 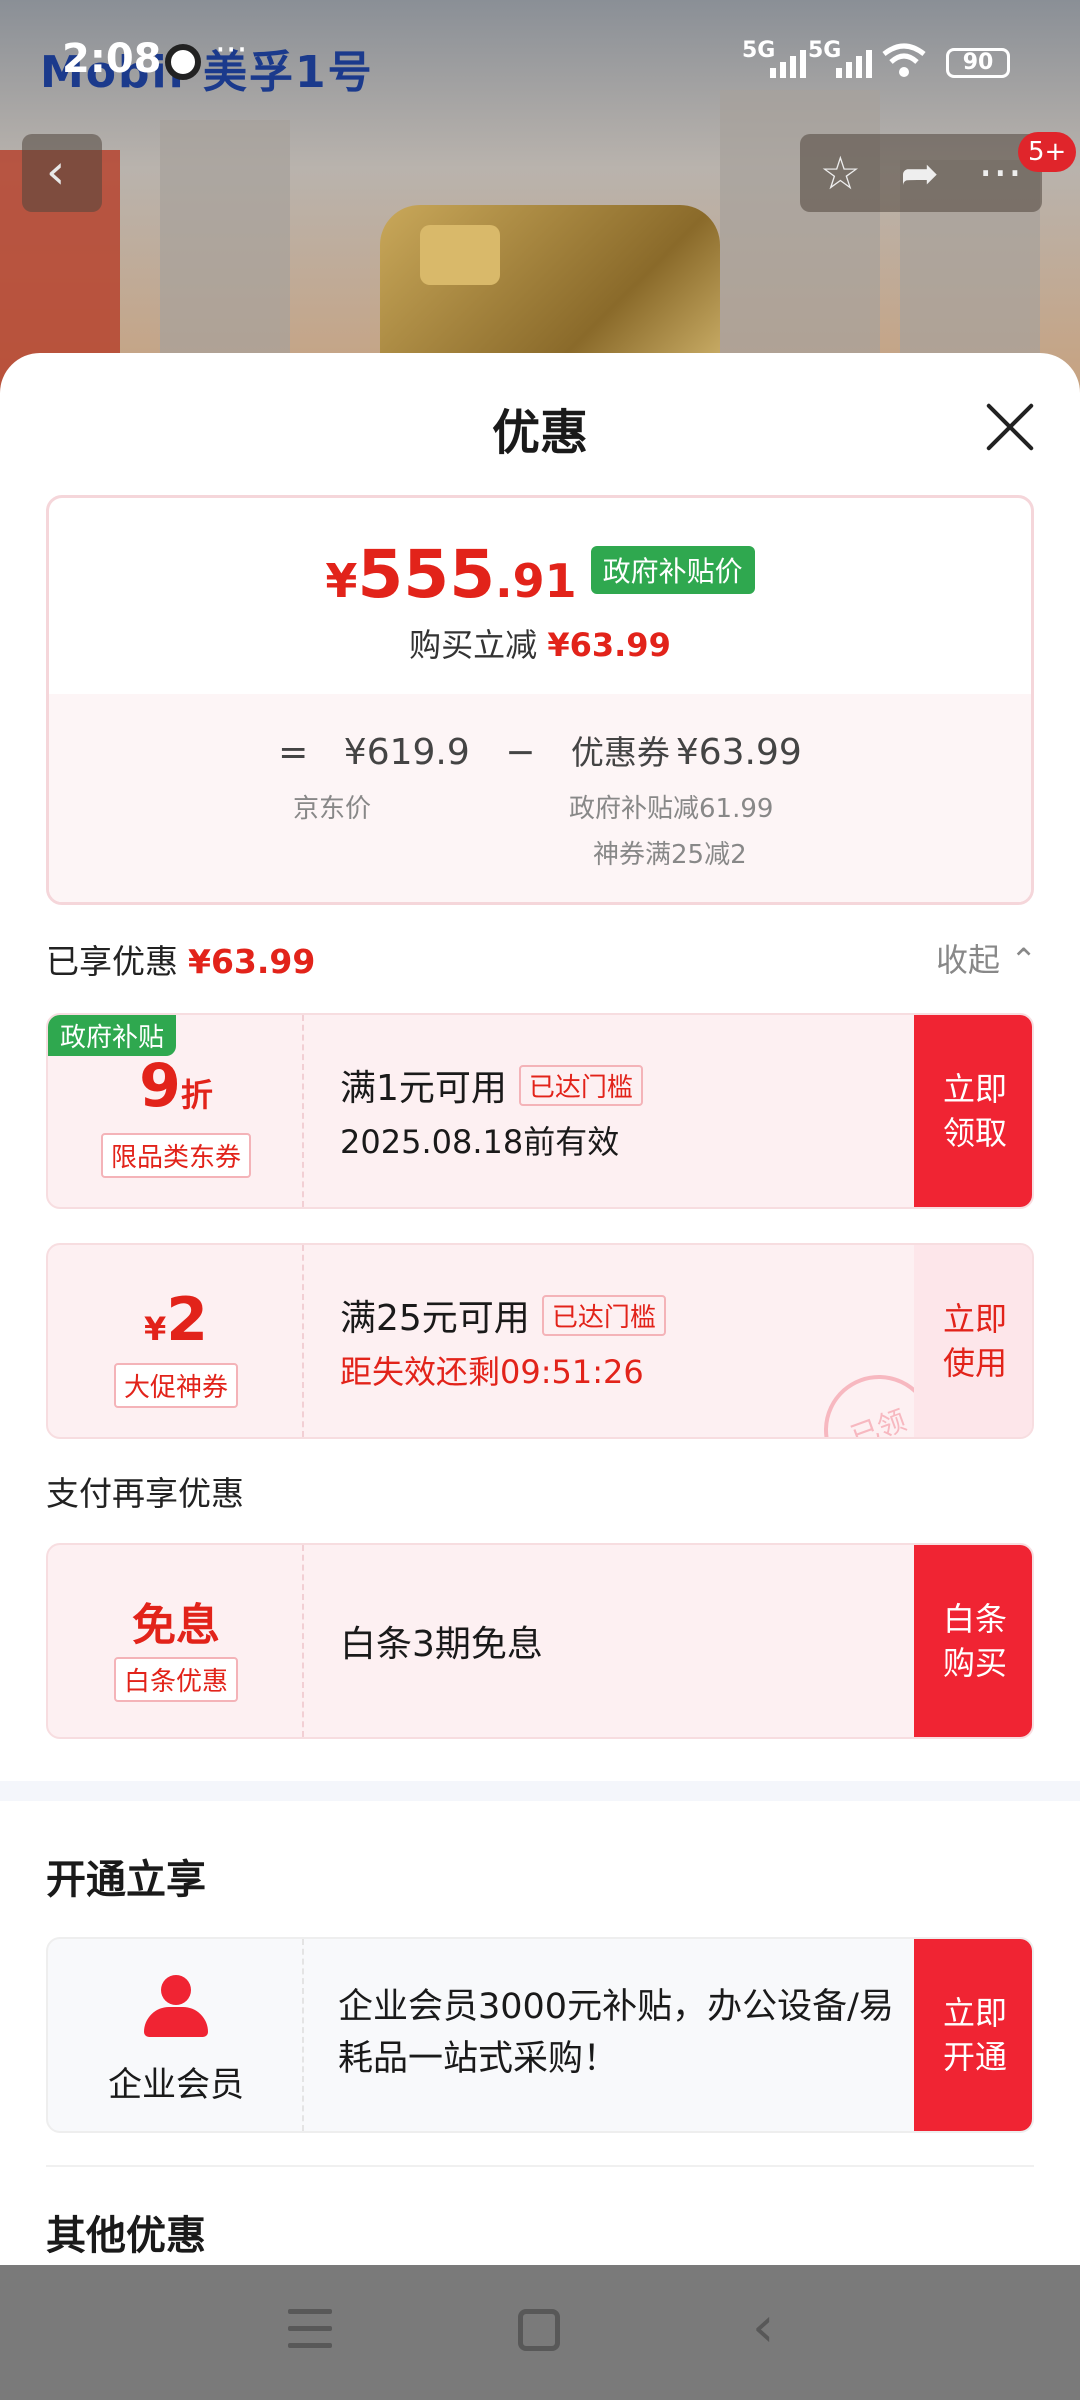 I want to click on chevron-left-icon: ‹, so click(x=56, y=172).